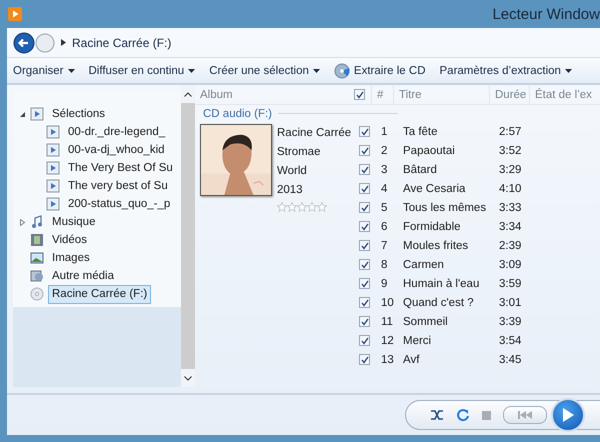 The height and width of the screenshot is (442, 600). I want to click on sidebar-item: 00-dr._dre-legend_, so click(117, 132).